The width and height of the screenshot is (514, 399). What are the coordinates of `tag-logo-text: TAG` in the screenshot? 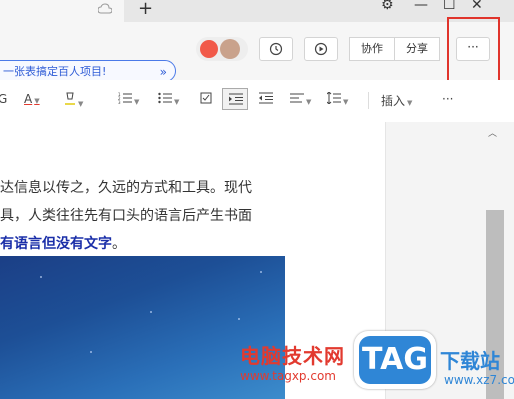 It's located at (395, 360).